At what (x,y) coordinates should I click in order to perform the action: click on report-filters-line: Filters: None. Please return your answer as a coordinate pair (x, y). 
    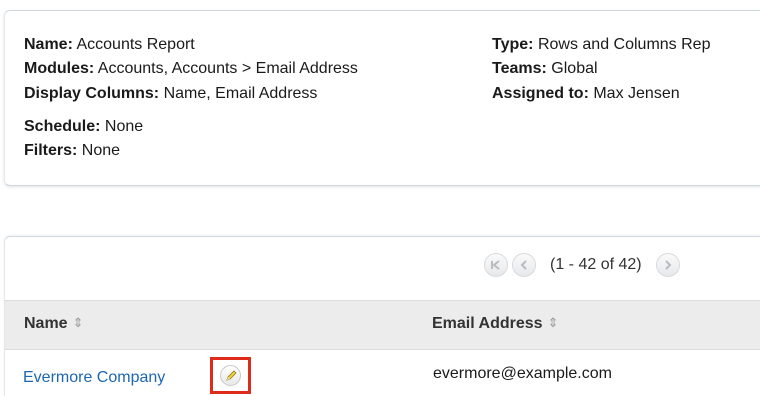
    Looking at the image, I should click on (72, 151).